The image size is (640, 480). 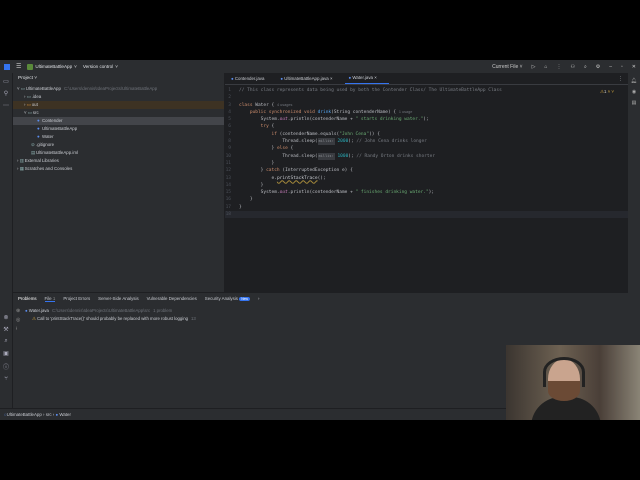 What do you see at coordinates (27, 298) in the screenshot?
I see `tab-problems: Problems` at bounding box center [27, 298].